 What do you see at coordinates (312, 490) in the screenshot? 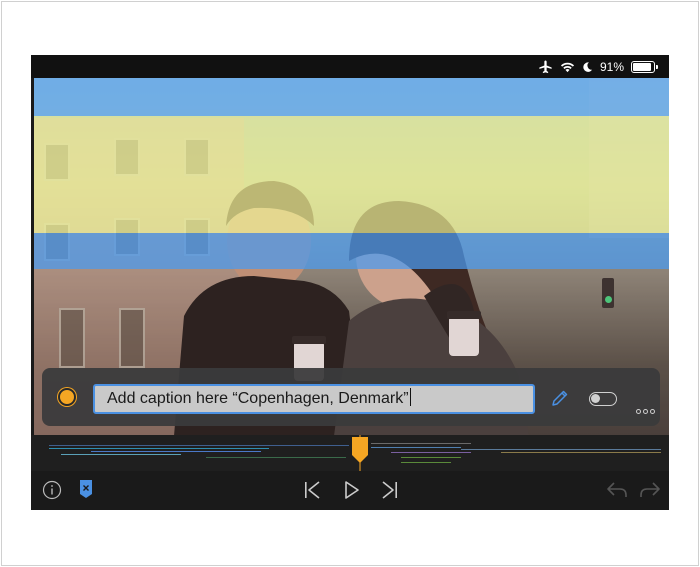
I see `skip-back-icon` at bounding box center [312, 490].